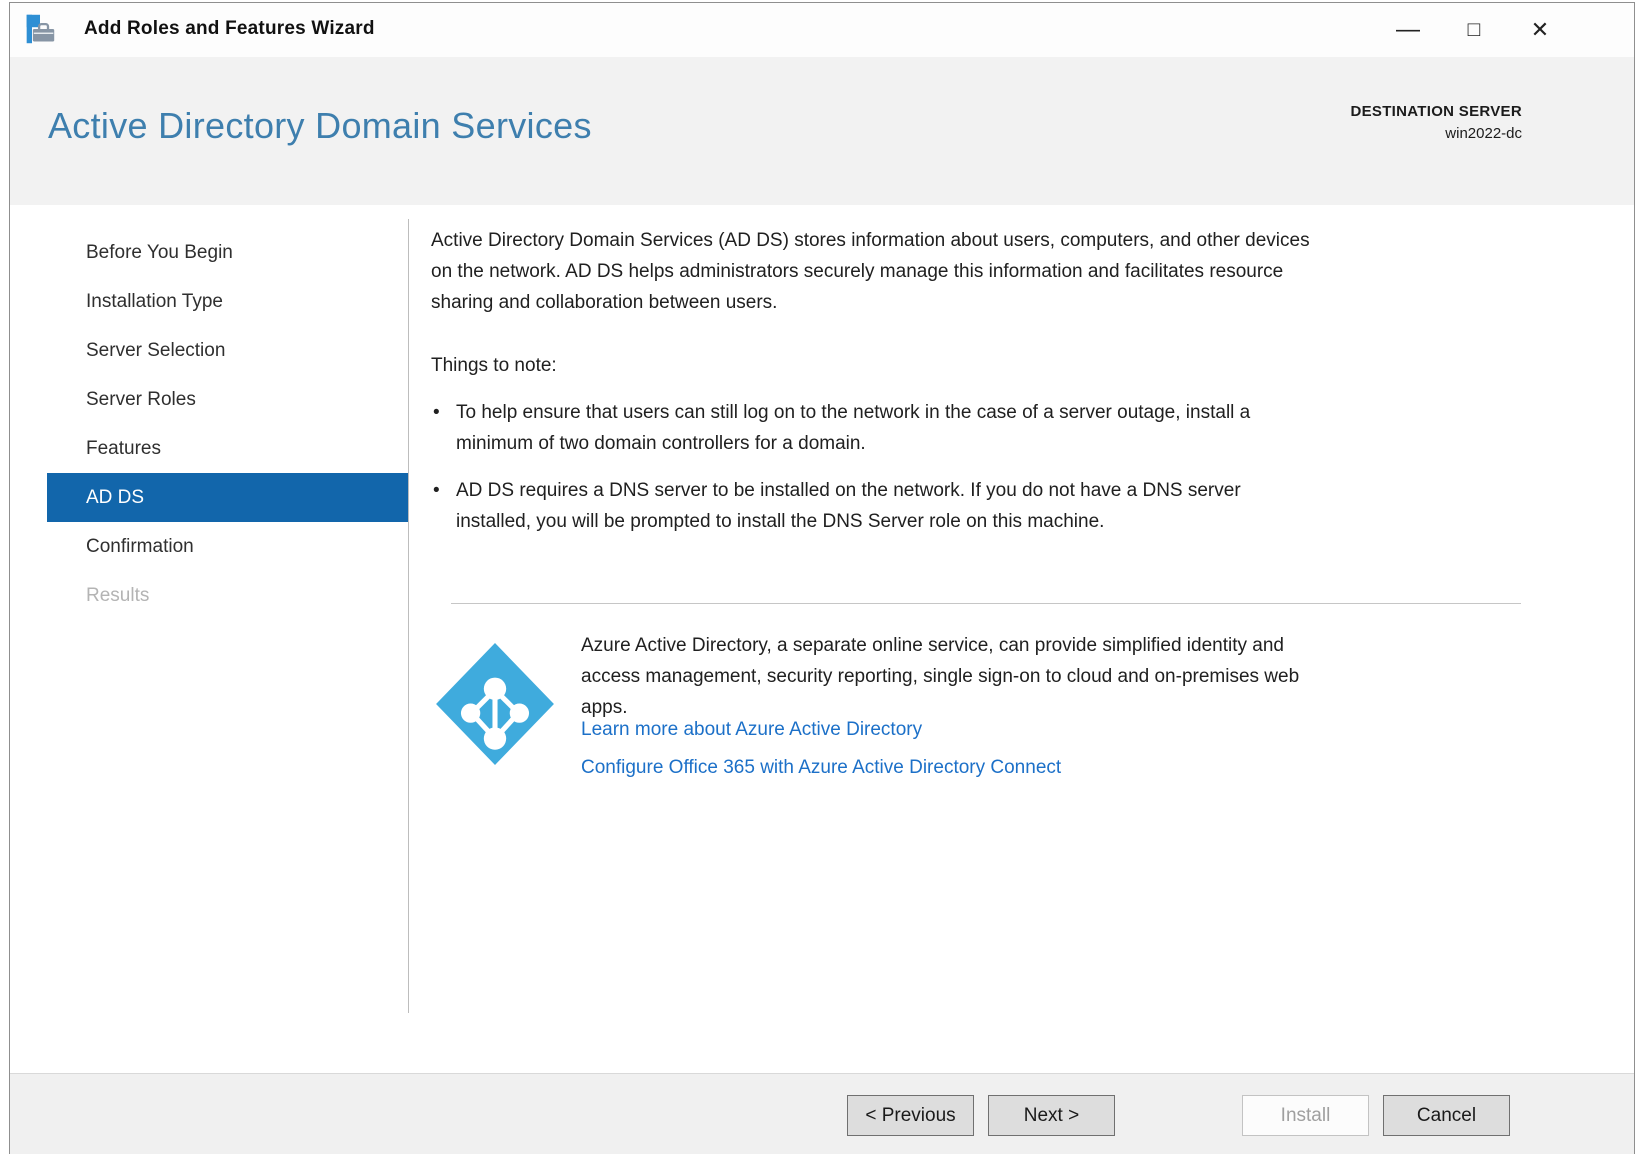 This screenshot has width=1644, height=1164. What do you see at coordinates (604, 302) in the screenshot?
I see `intro-line: sharing and collaboration between users.` at bounding box center [604, 302].